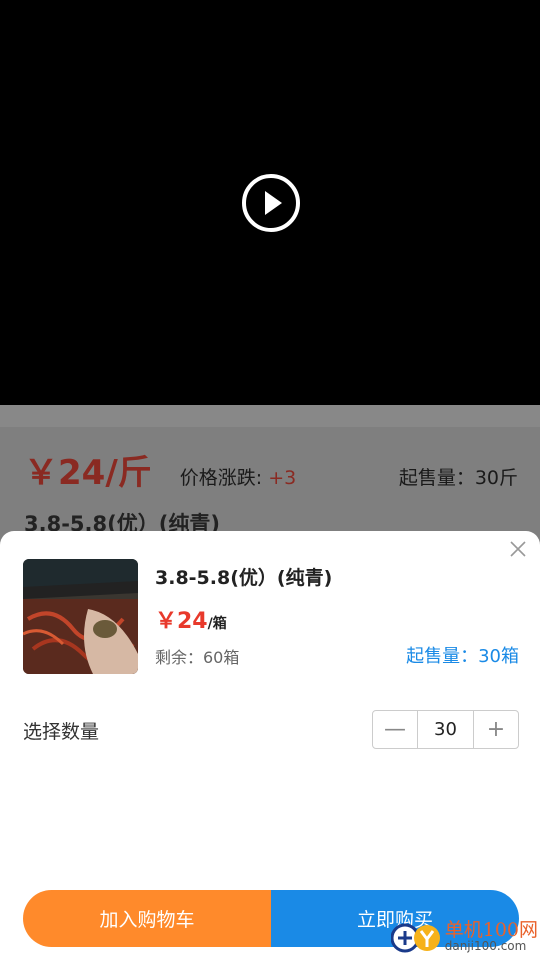 The width and height of the screenshot is (540, 960). I want to click on decrement-button: —, so click(395, 729).